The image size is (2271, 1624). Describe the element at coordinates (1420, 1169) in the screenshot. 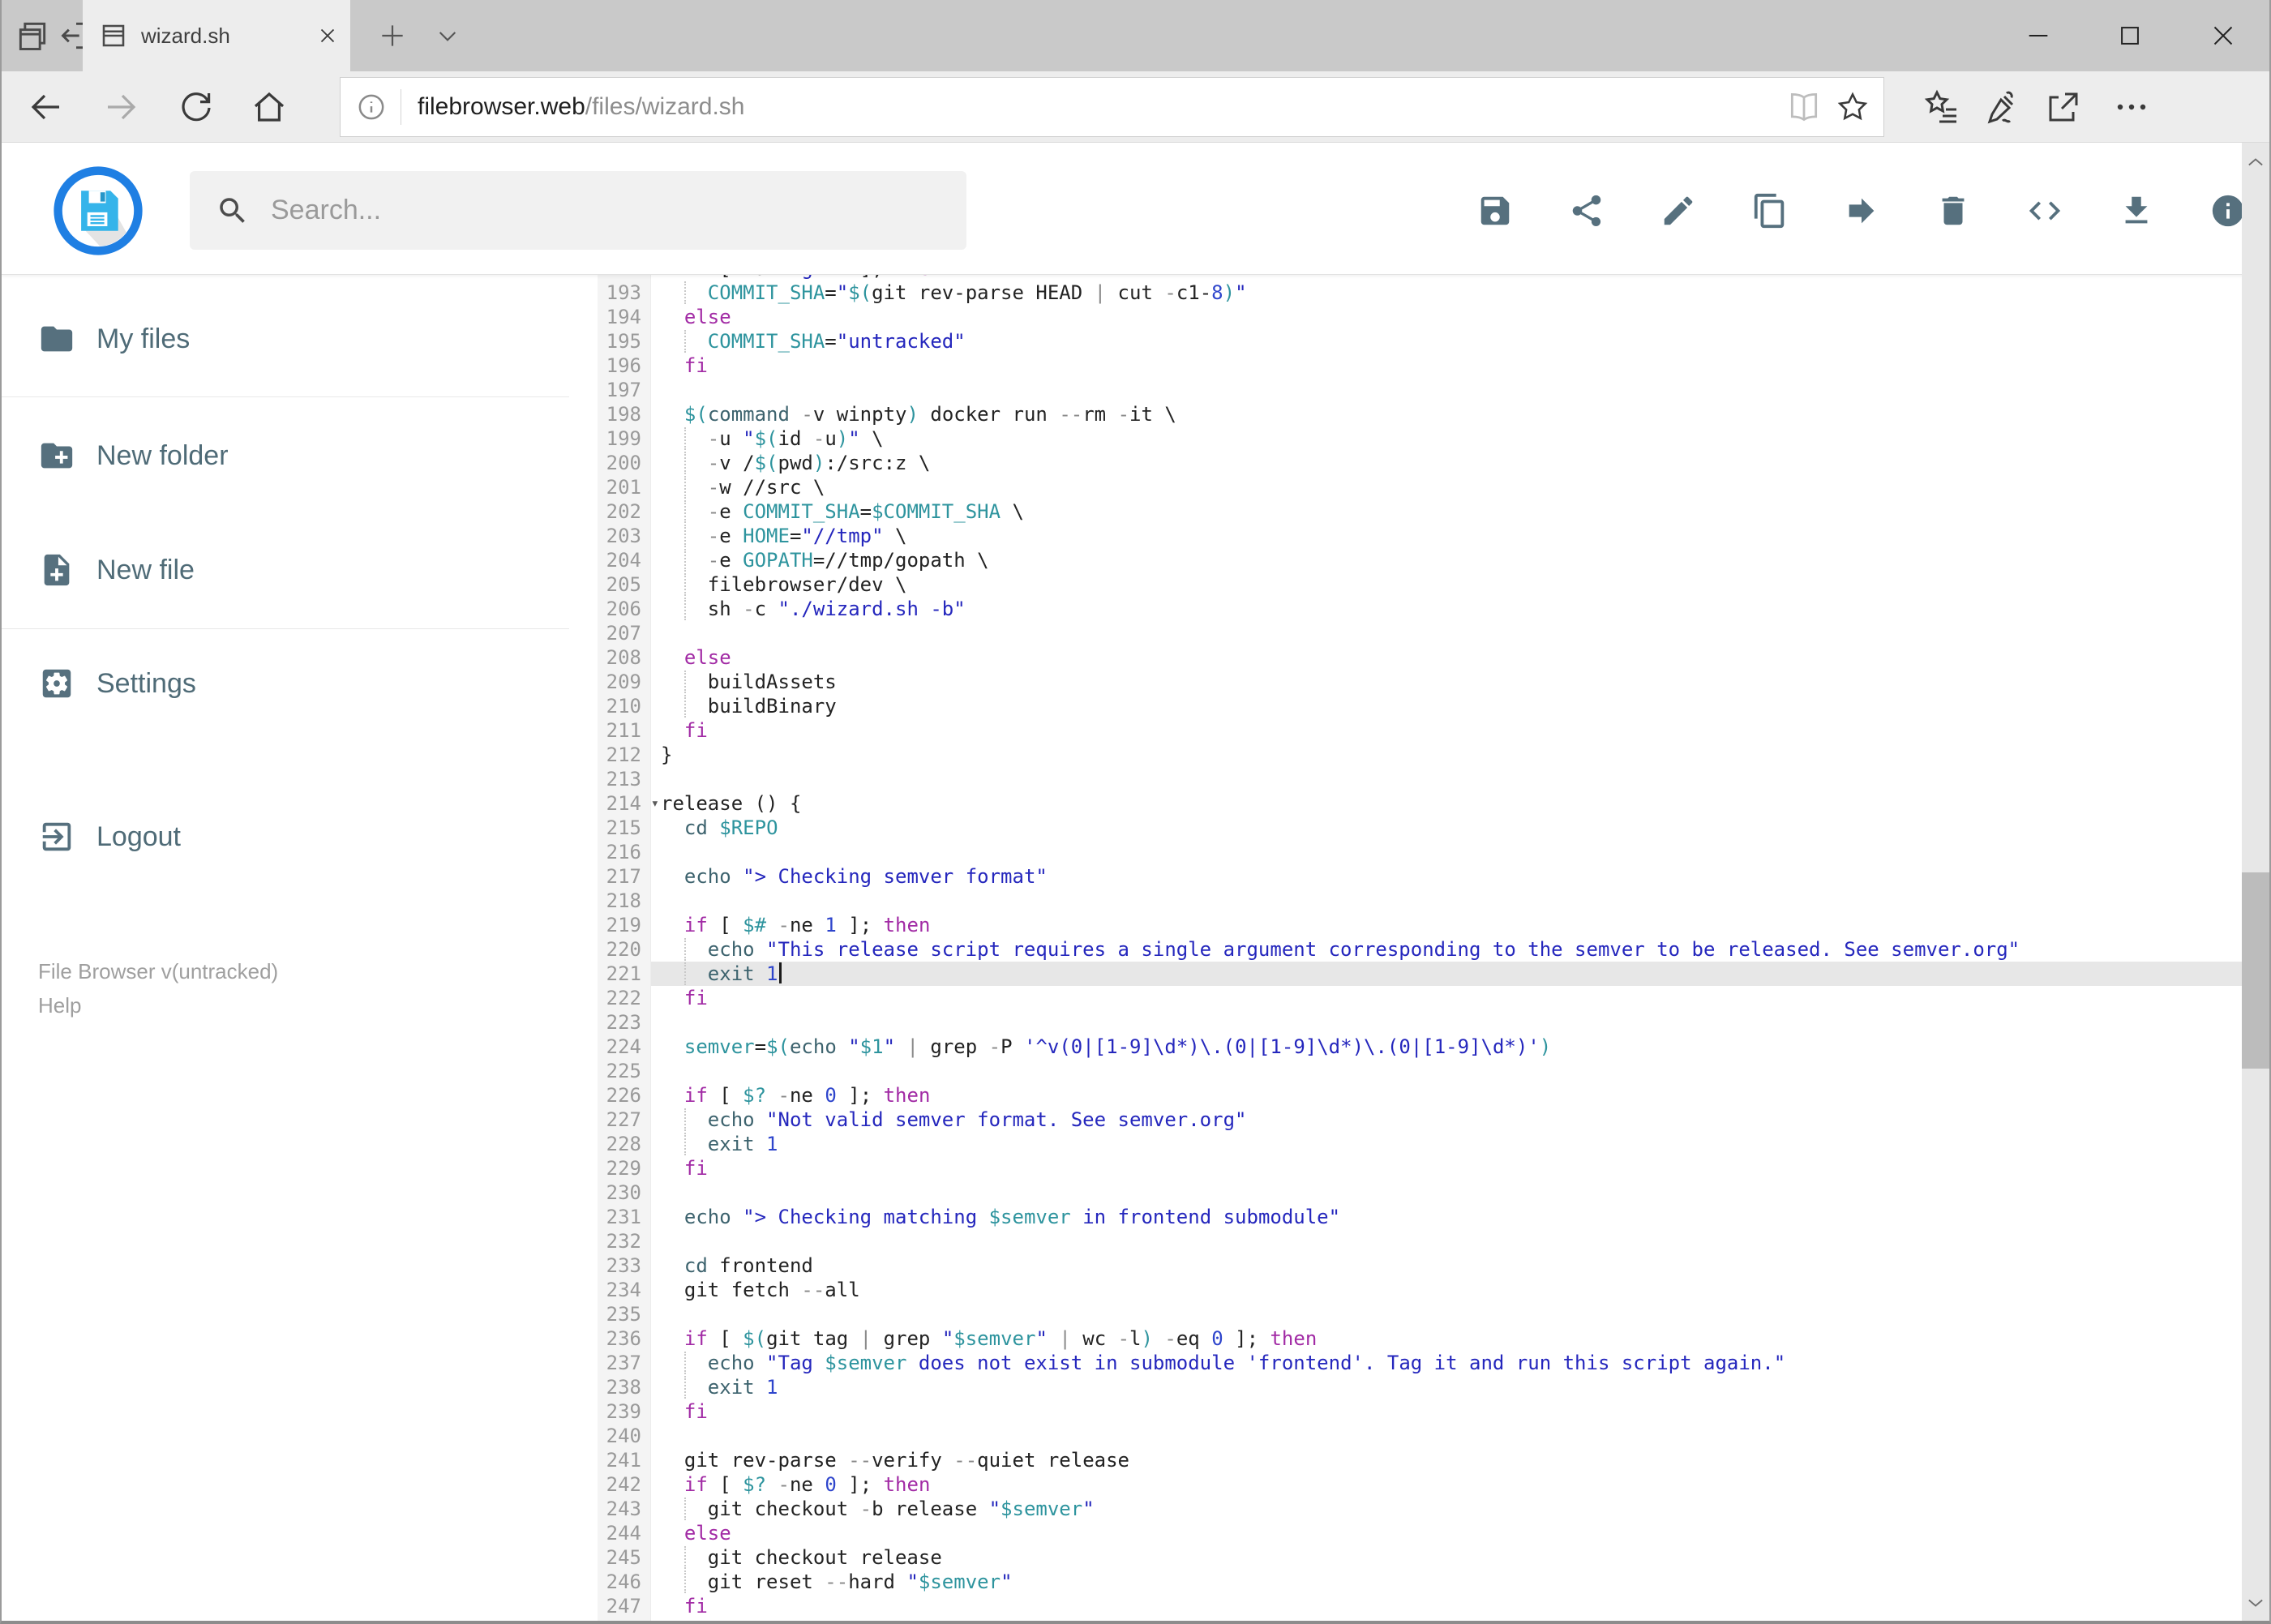

I see `code-line: 229 fi` at that location.